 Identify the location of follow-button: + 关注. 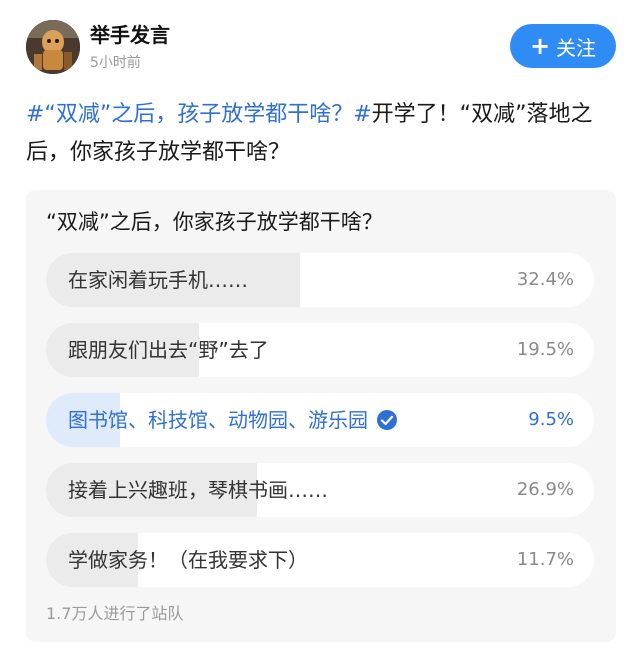
(563, 46).